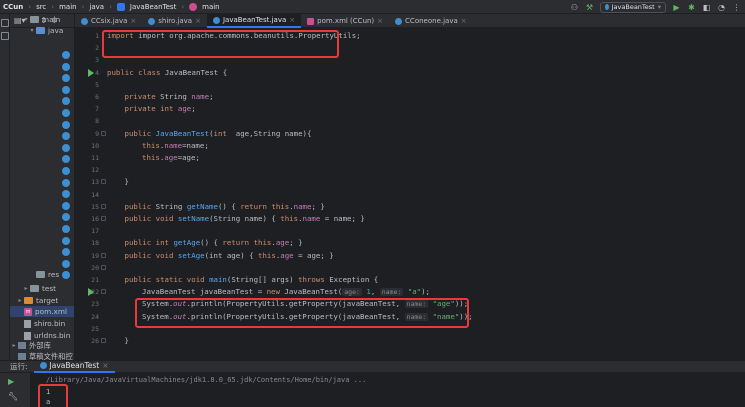 The image size is (745, 407). Describe the element at coordinates (736, 7) in the screenshot. I see `more-icon: ⋮` at that location.